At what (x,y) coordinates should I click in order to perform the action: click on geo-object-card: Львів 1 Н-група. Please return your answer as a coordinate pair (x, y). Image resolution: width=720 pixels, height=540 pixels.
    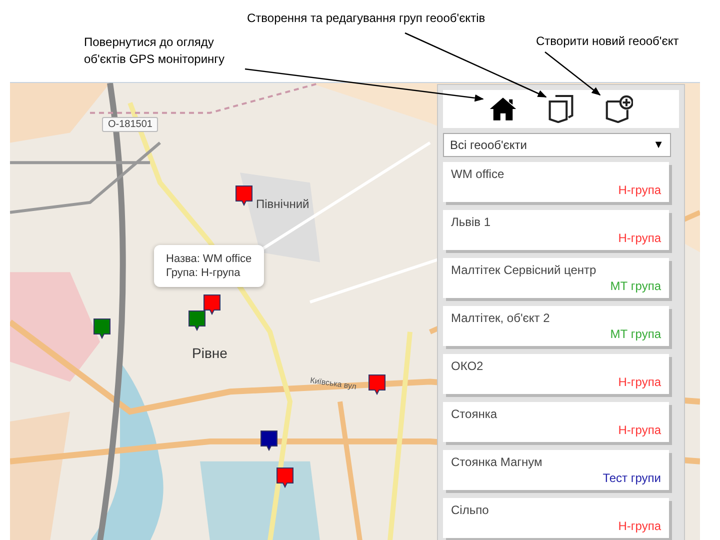
    Looking at the image, I should click on (556, 230).